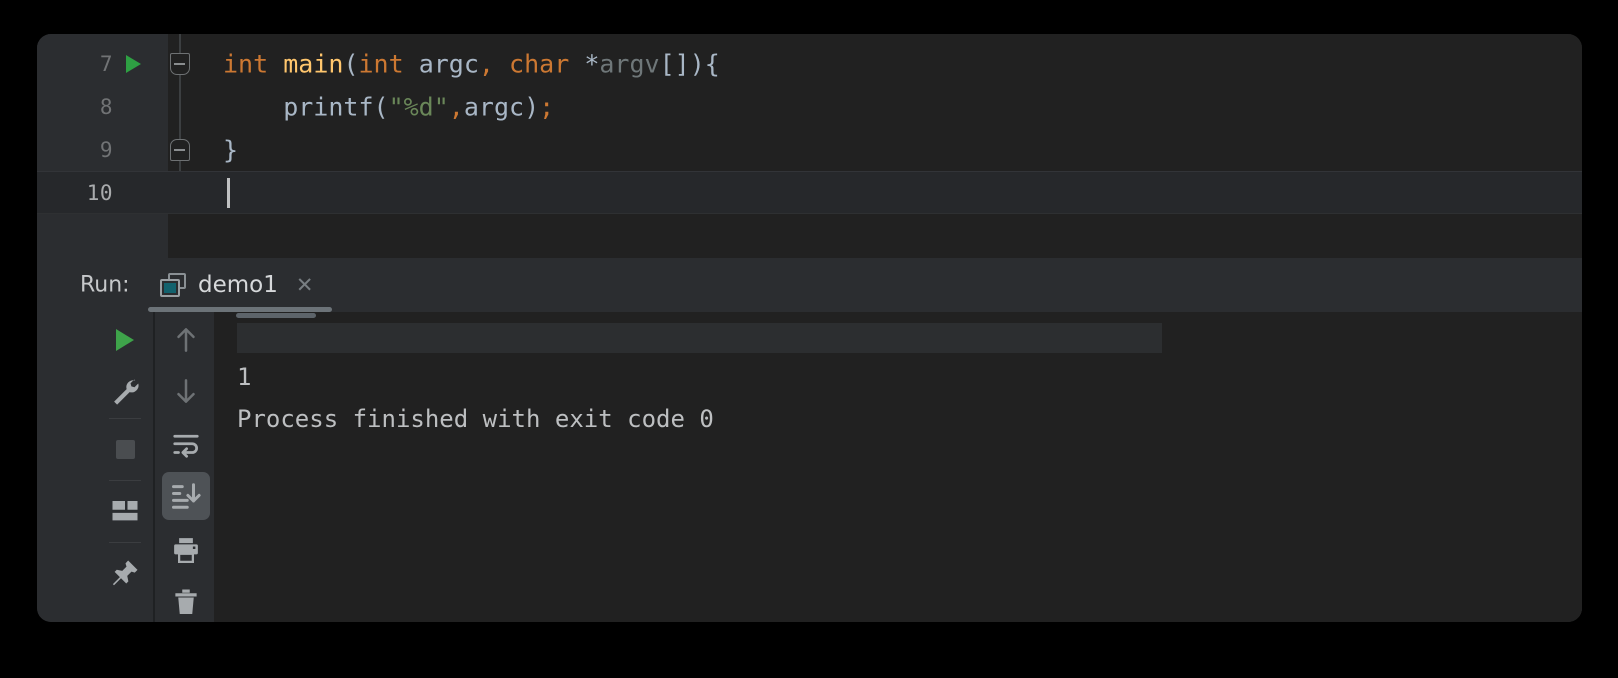 This screenshot has width=1618, height=678. I want to click on code-token: char, so click(539, 63).